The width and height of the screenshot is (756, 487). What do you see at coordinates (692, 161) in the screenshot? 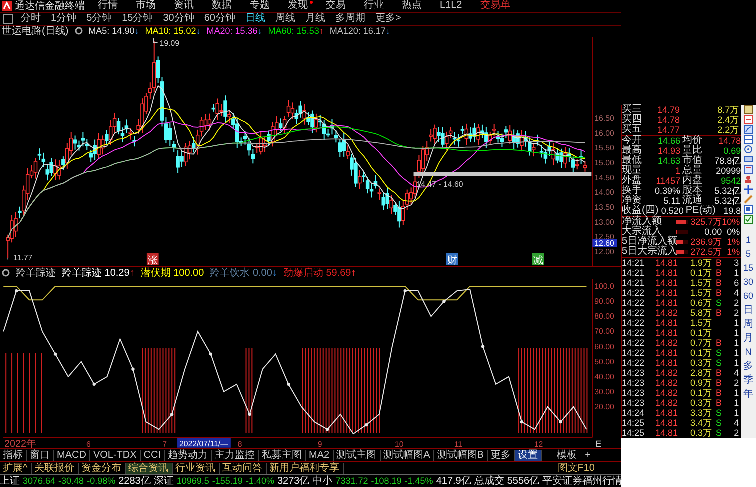
I see `stat-label: 市值` at bounding box center [692, 161].